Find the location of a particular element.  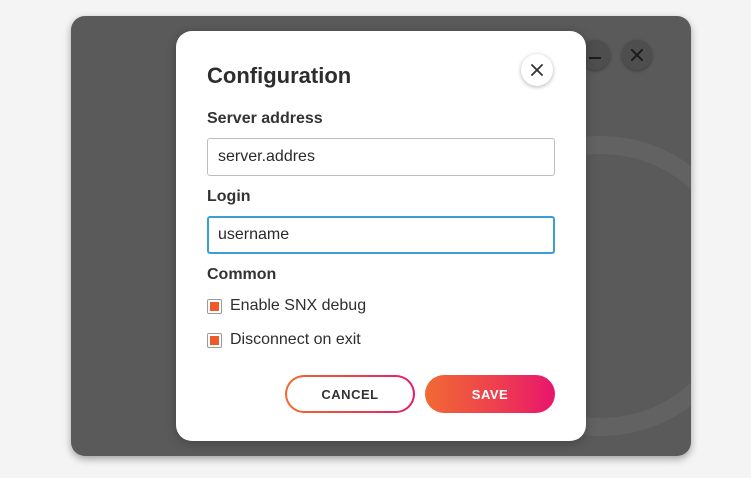

server-address-input is located at coordinates (381, 157).